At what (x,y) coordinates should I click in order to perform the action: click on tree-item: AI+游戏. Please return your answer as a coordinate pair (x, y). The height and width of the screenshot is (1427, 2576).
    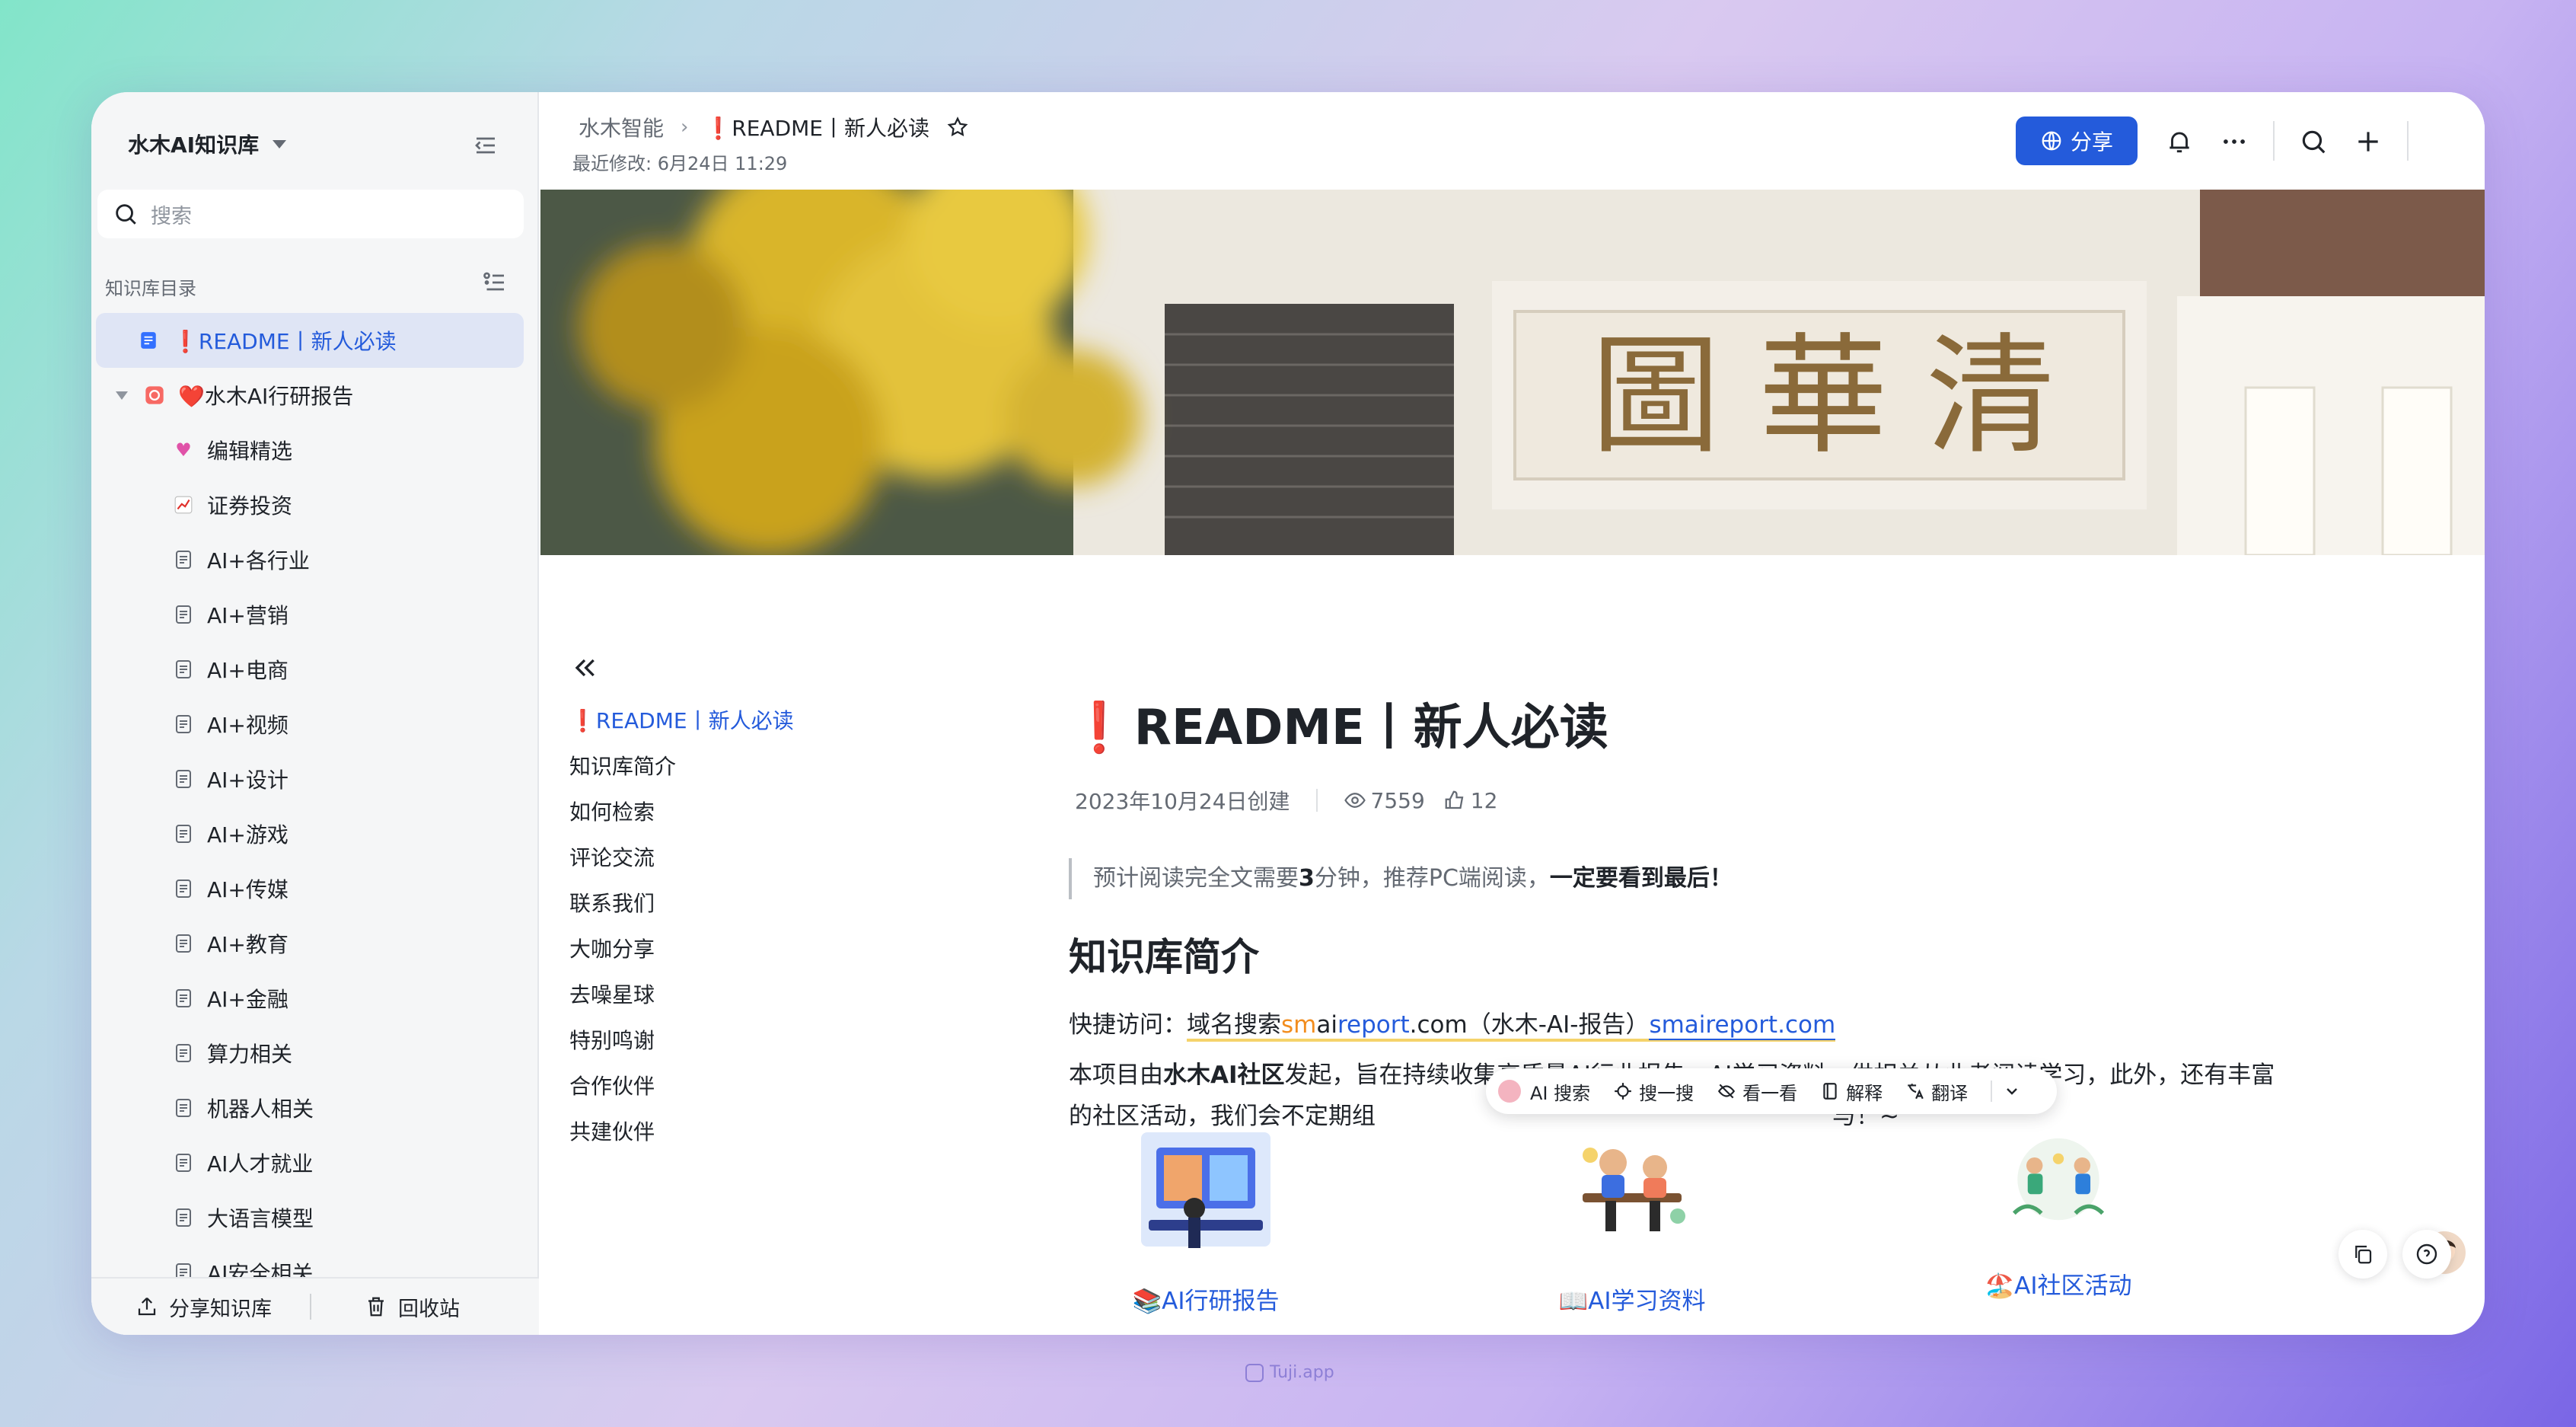
    Looking at the image, I should click on (315, 833).